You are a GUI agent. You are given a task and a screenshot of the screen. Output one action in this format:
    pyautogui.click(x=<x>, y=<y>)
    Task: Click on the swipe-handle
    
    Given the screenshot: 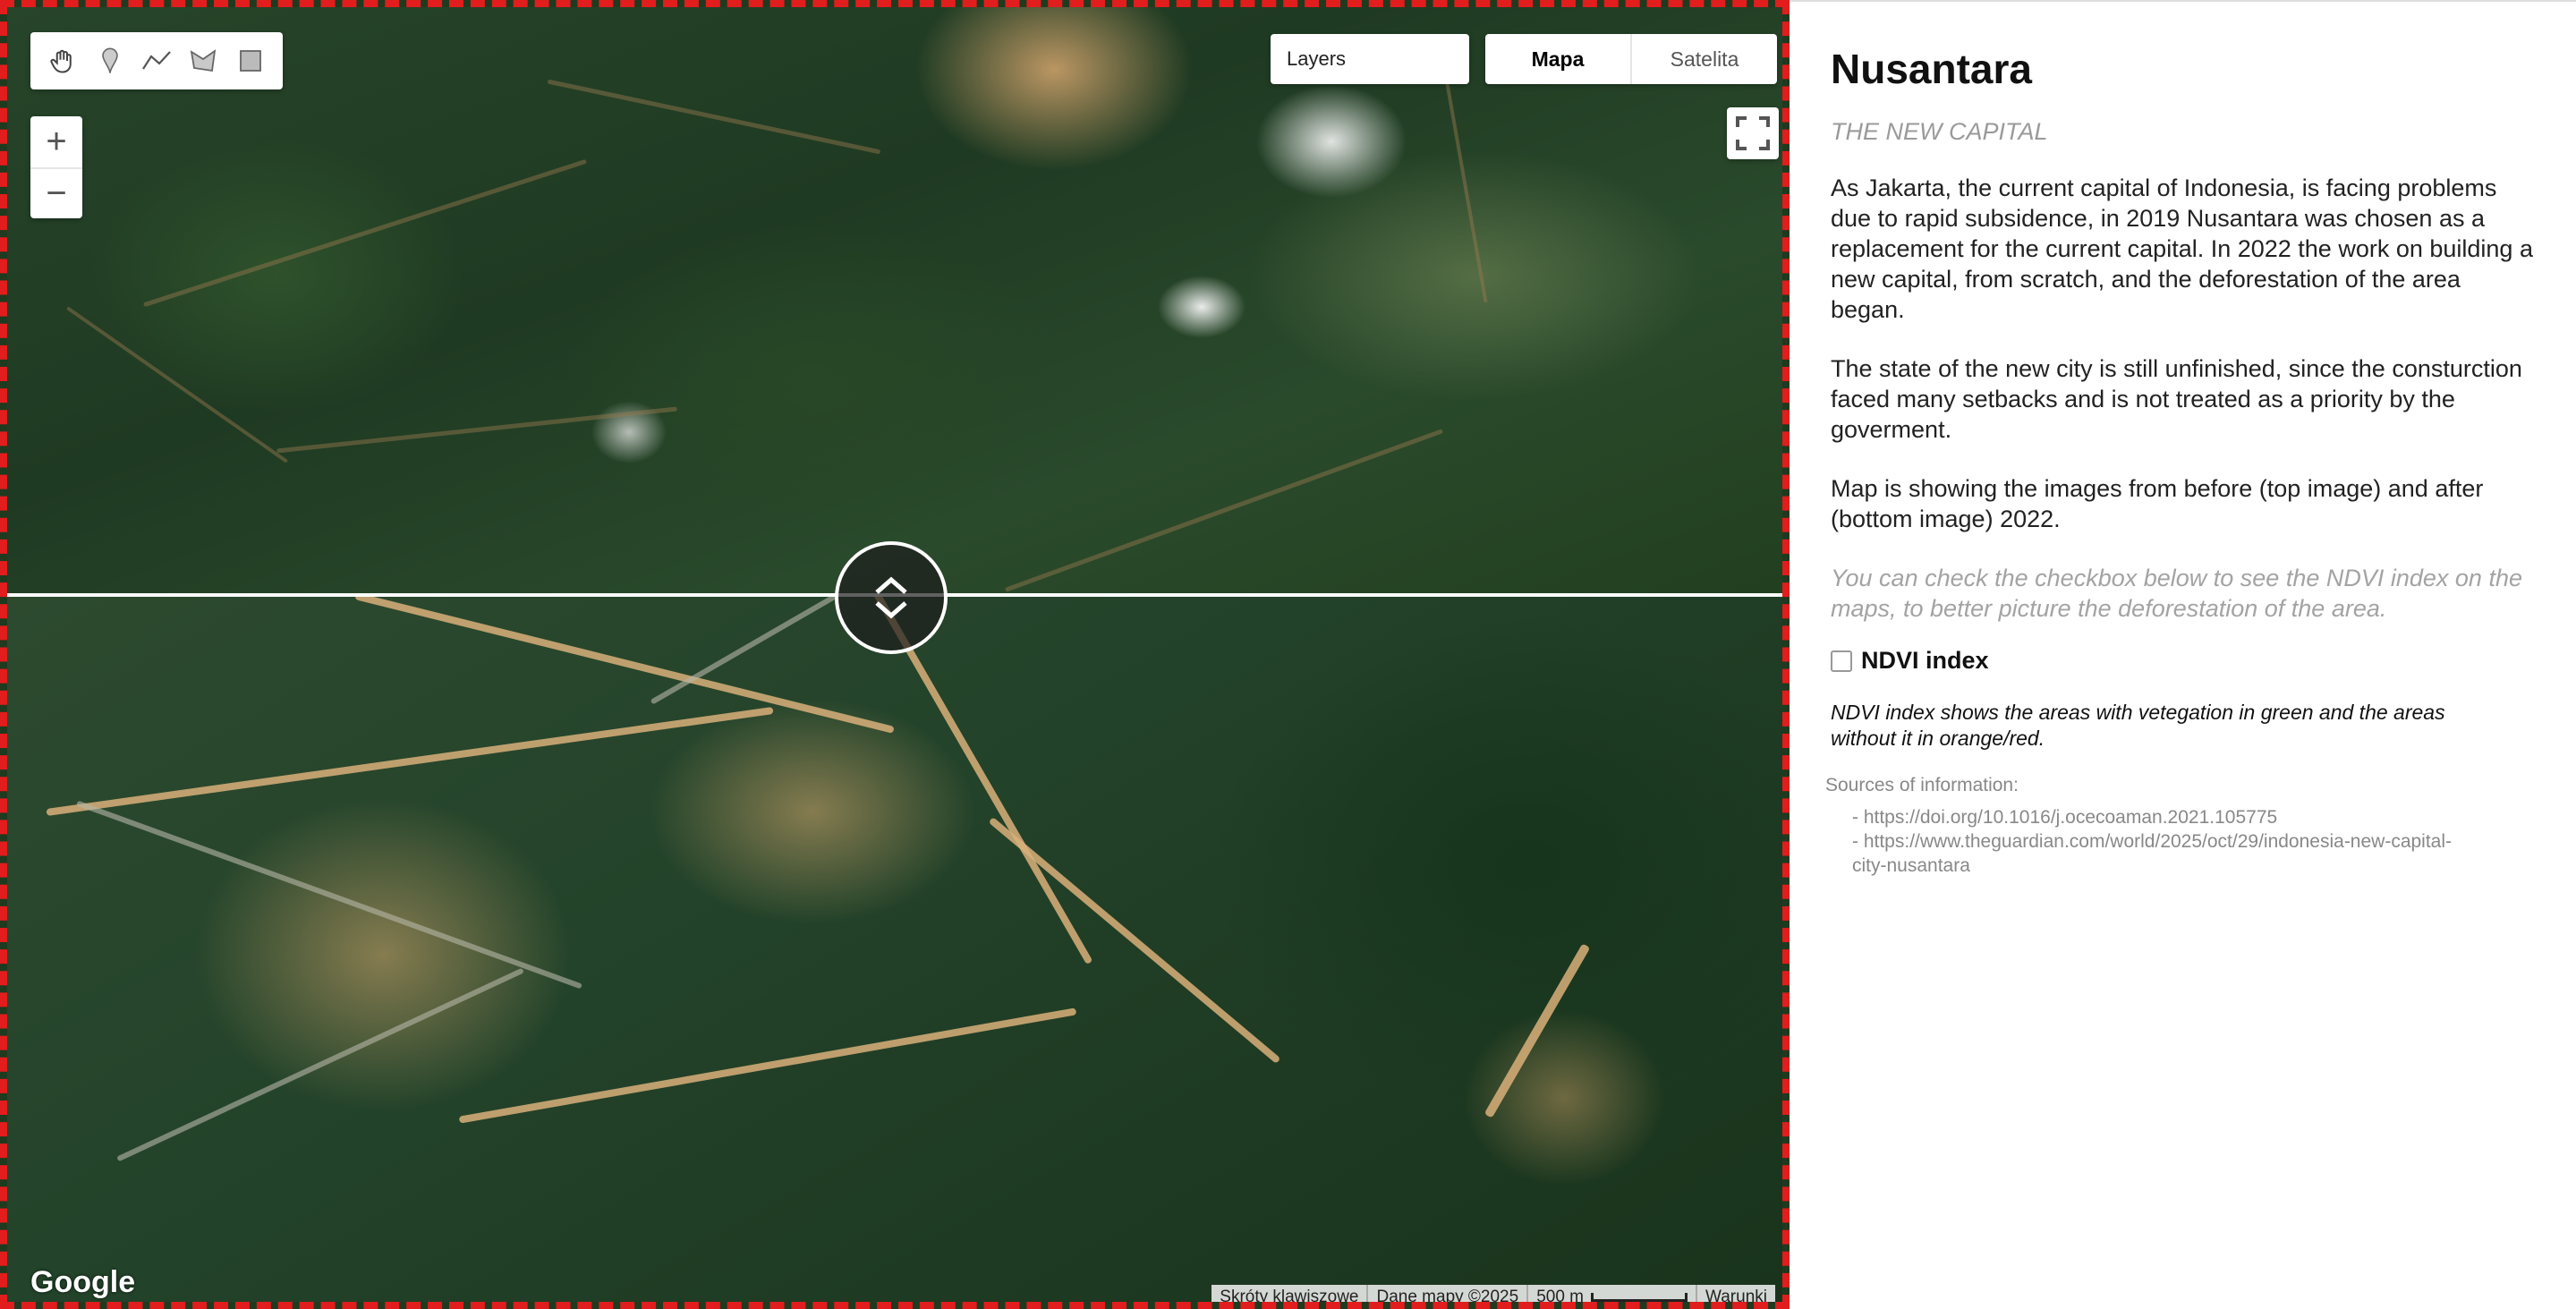 What is the action you would take?
    pyautogui.click(x=891, y=597)
    